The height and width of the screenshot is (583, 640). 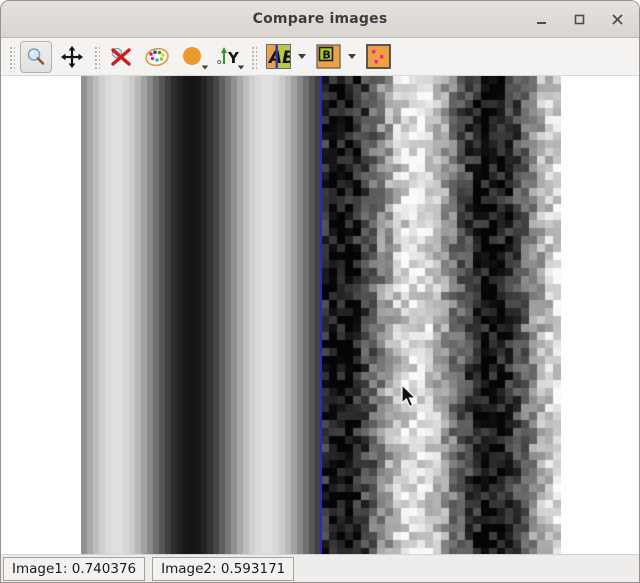 I want to click on b-overlay-icon: B, so click(x=328, y=56).